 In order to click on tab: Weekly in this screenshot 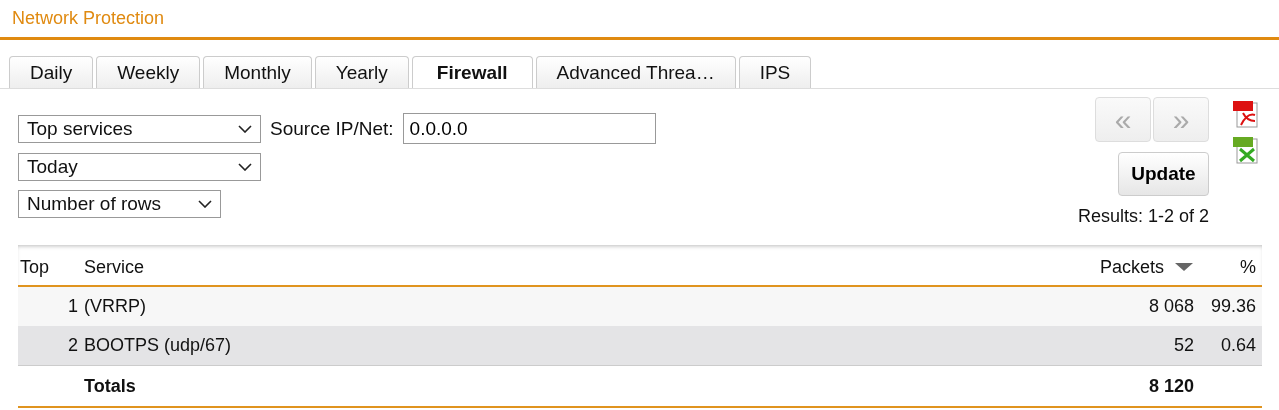, I will do `click(148, 72)`.